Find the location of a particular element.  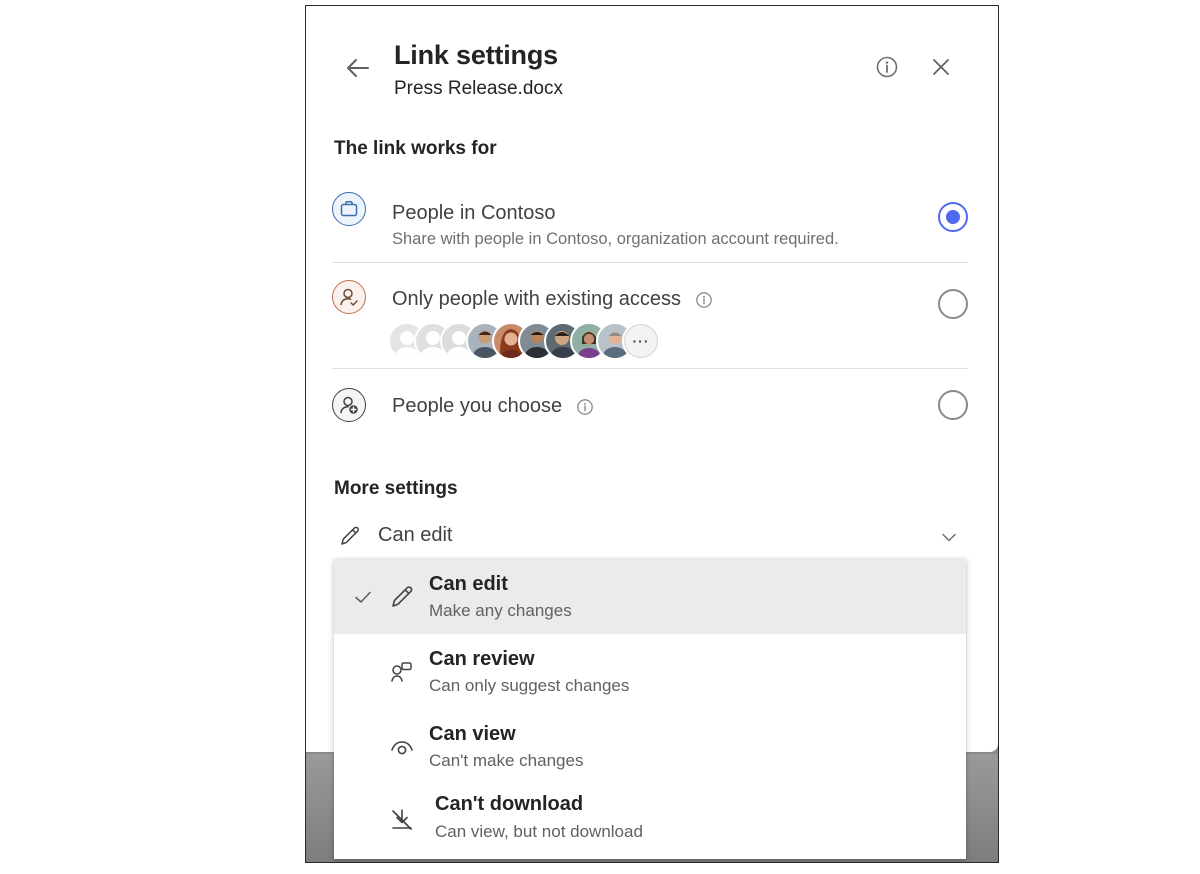

radio-existing-access is located at coordinates (953, 304).